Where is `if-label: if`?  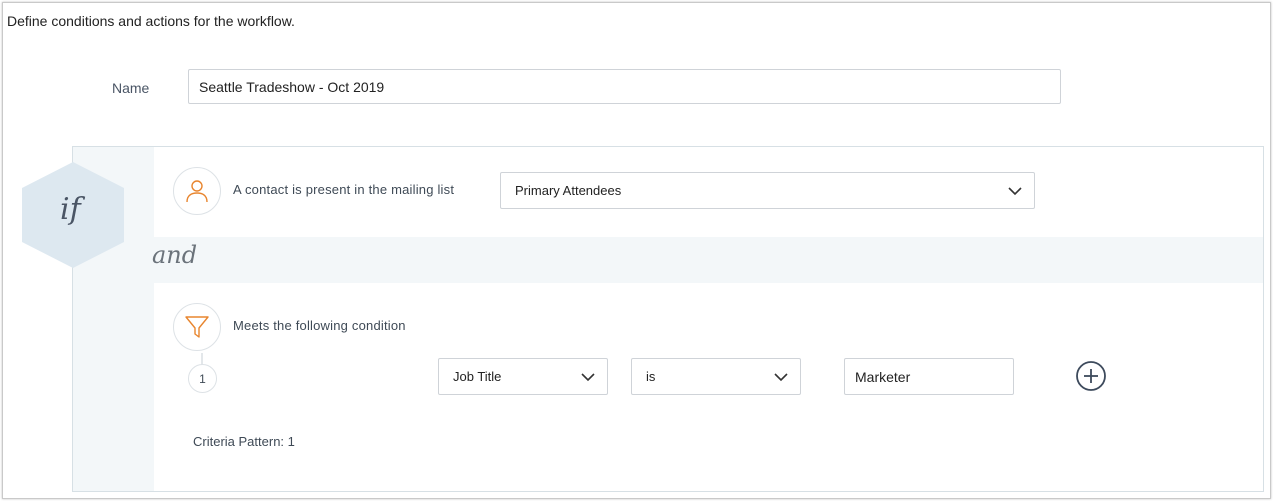
if-label: if is located at coordinates (70, 209).